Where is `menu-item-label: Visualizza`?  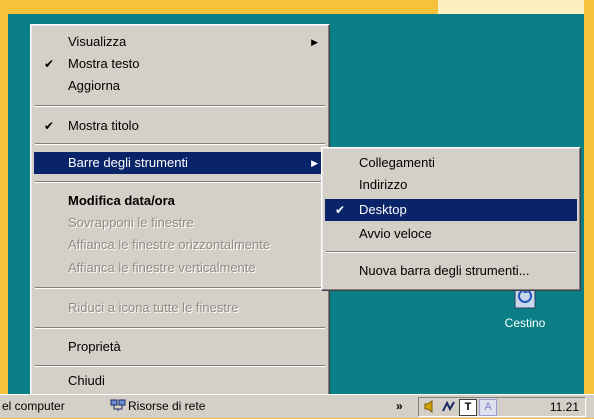
menu-item-label: Visualizza is located at coordinates (97, 41).